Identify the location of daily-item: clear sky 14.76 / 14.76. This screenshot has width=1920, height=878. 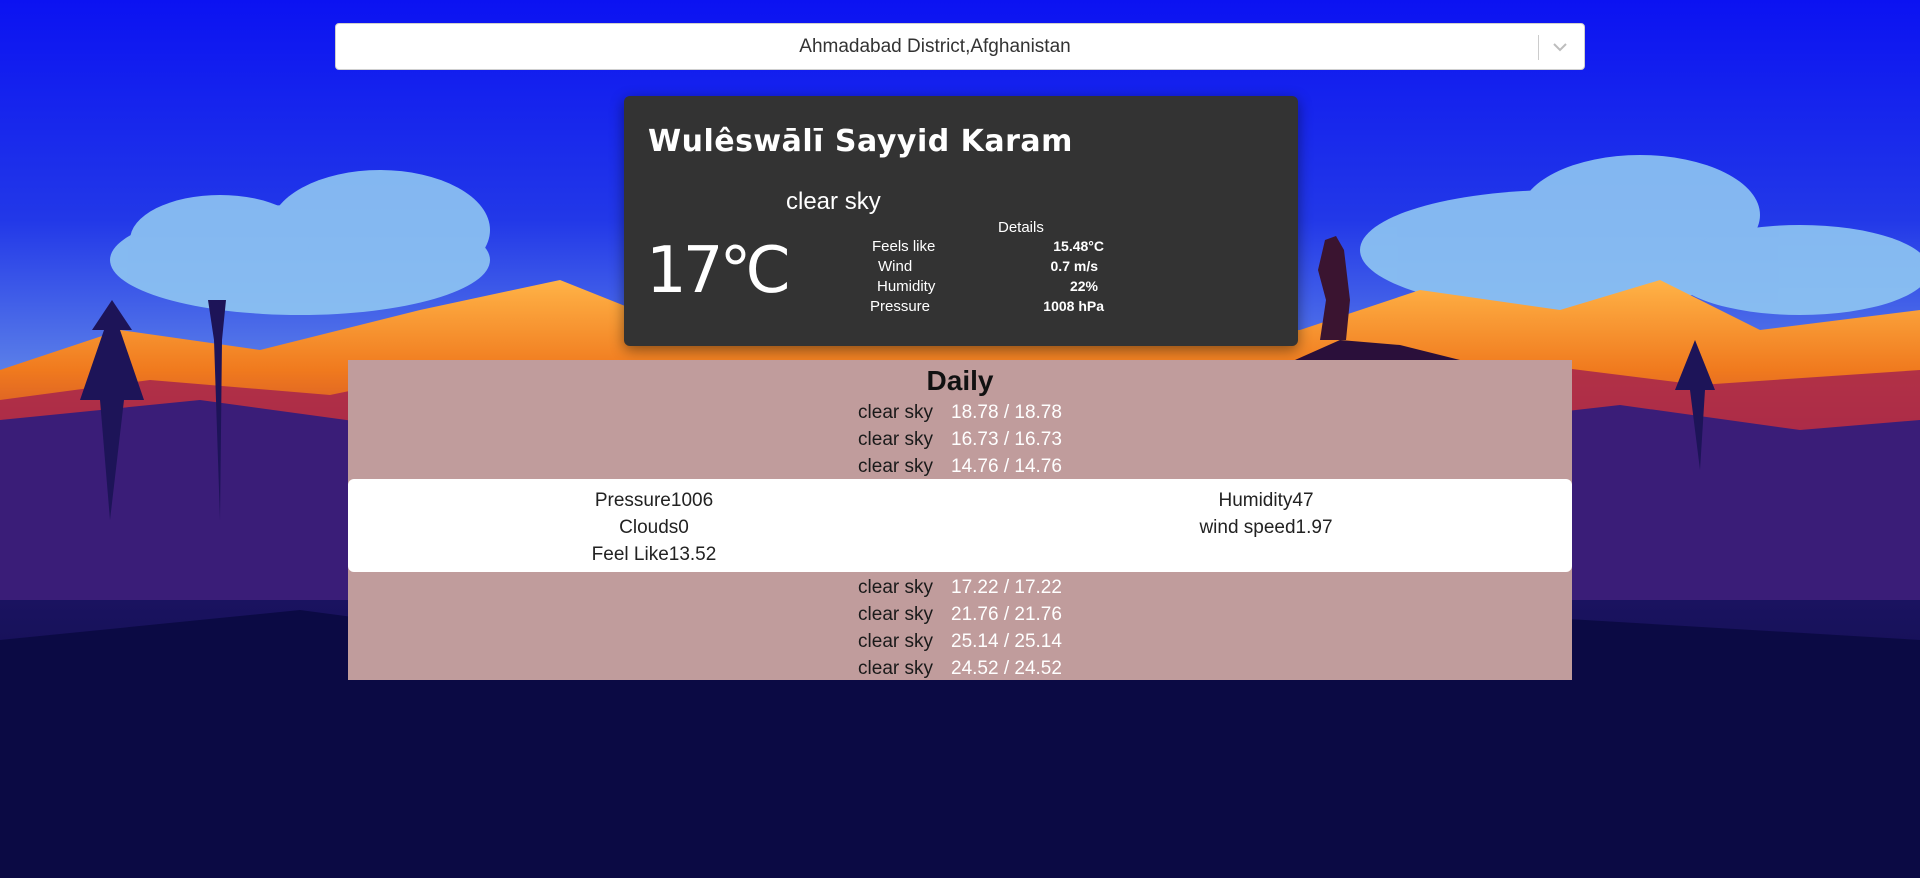
(960, 467).